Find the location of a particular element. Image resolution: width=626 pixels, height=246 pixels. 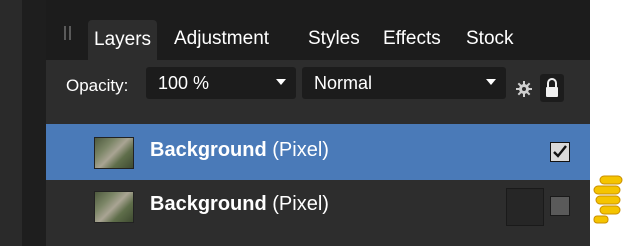

lock-button is located at coordinates (552, 88).